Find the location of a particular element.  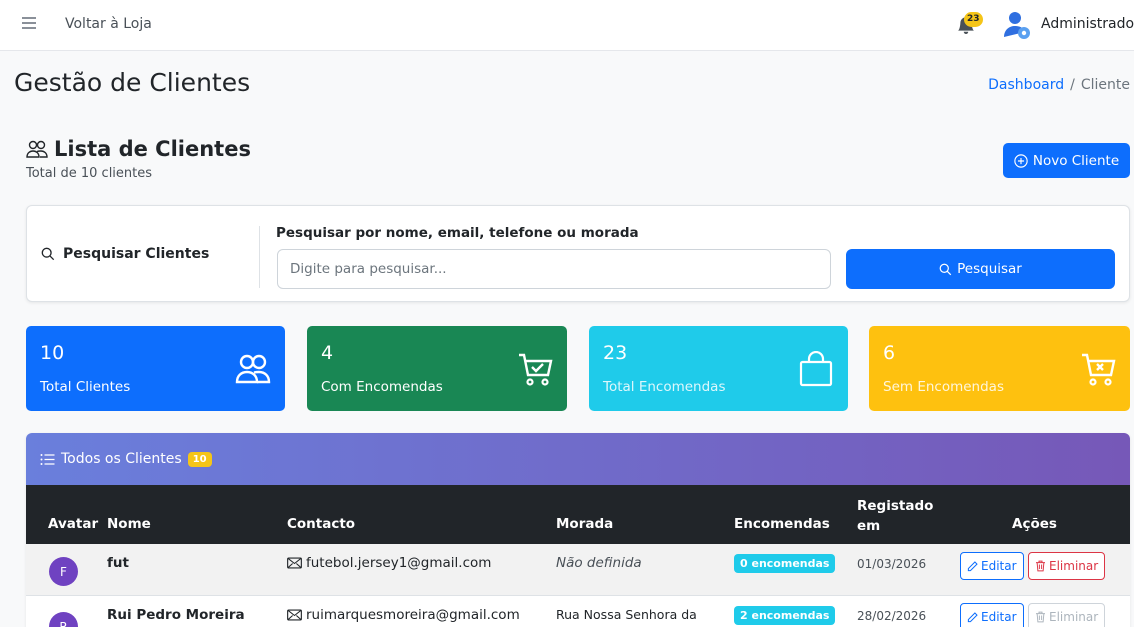

column-header-actions: Ações is located at coordinates (1034, 524).